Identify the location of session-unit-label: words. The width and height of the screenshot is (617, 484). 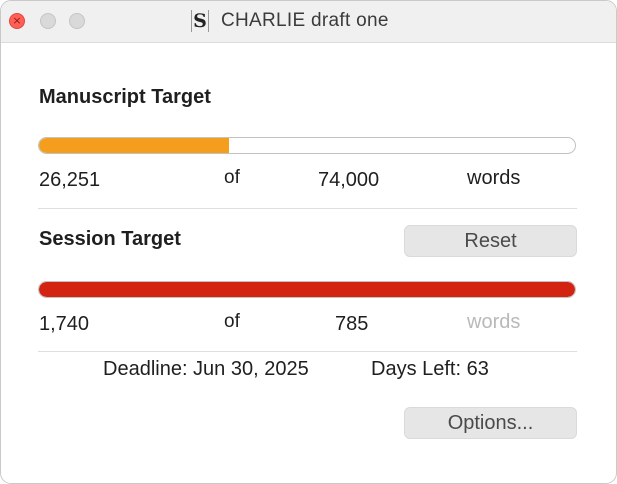
(494, 322).